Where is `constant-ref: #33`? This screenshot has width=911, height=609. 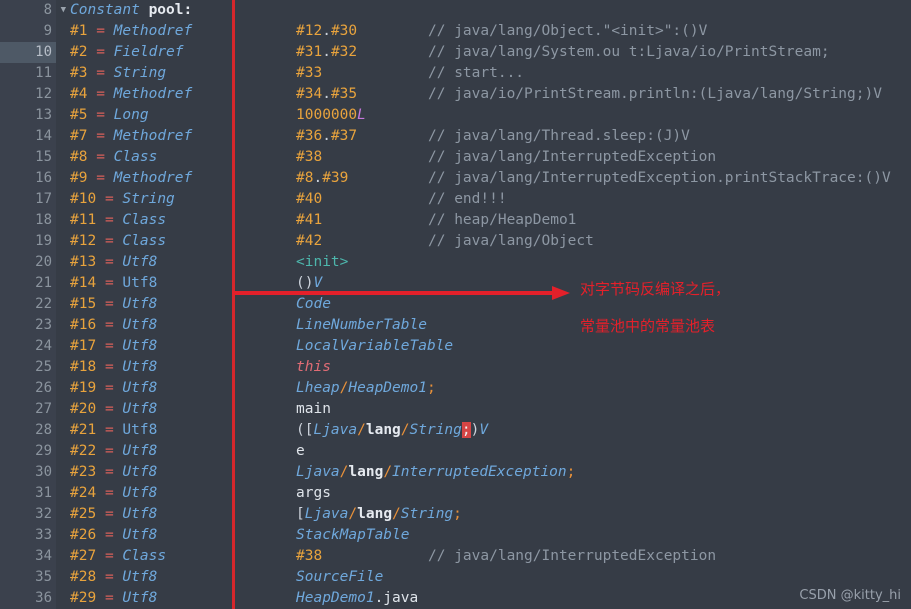
constant-ref: #33 is located at coordinates (309, 73).